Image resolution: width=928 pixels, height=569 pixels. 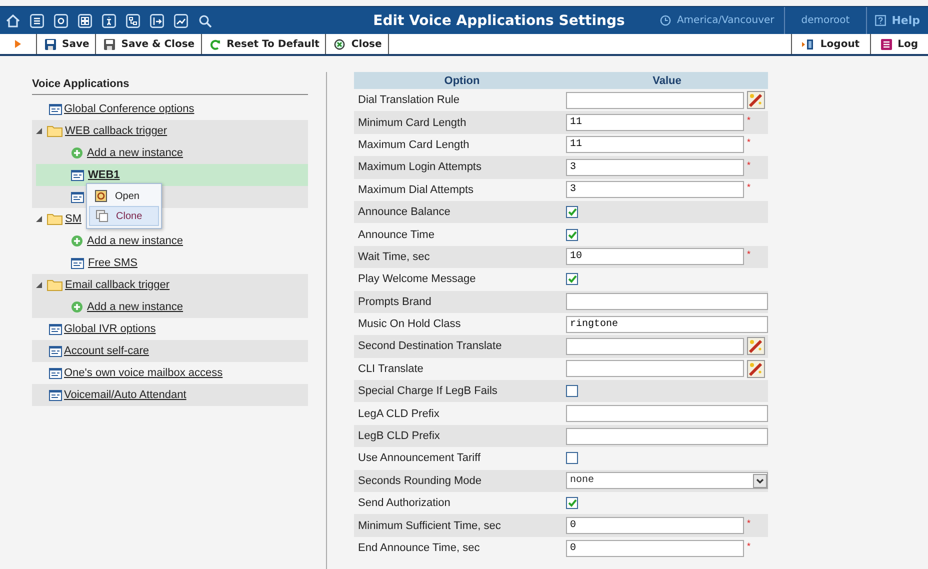 What do you see at coordinates (133, 21) in the screenshot?
I see `network-icon` at bounding box center [133, 21].